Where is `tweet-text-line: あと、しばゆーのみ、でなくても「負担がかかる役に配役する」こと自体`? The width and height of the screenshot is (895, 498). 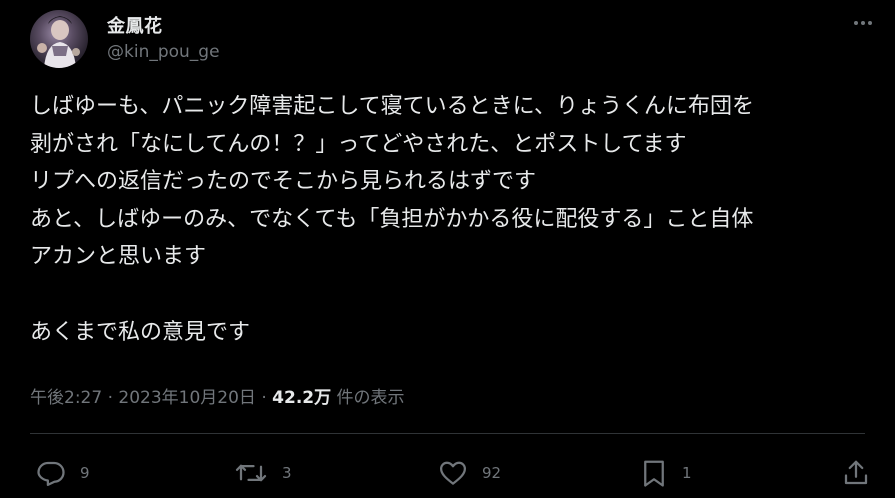
tweet-text-line: あと、しばゆーのみ、でなくても「負担がかかる役に配役する」こと自体 is located at coordinates (392, 219).